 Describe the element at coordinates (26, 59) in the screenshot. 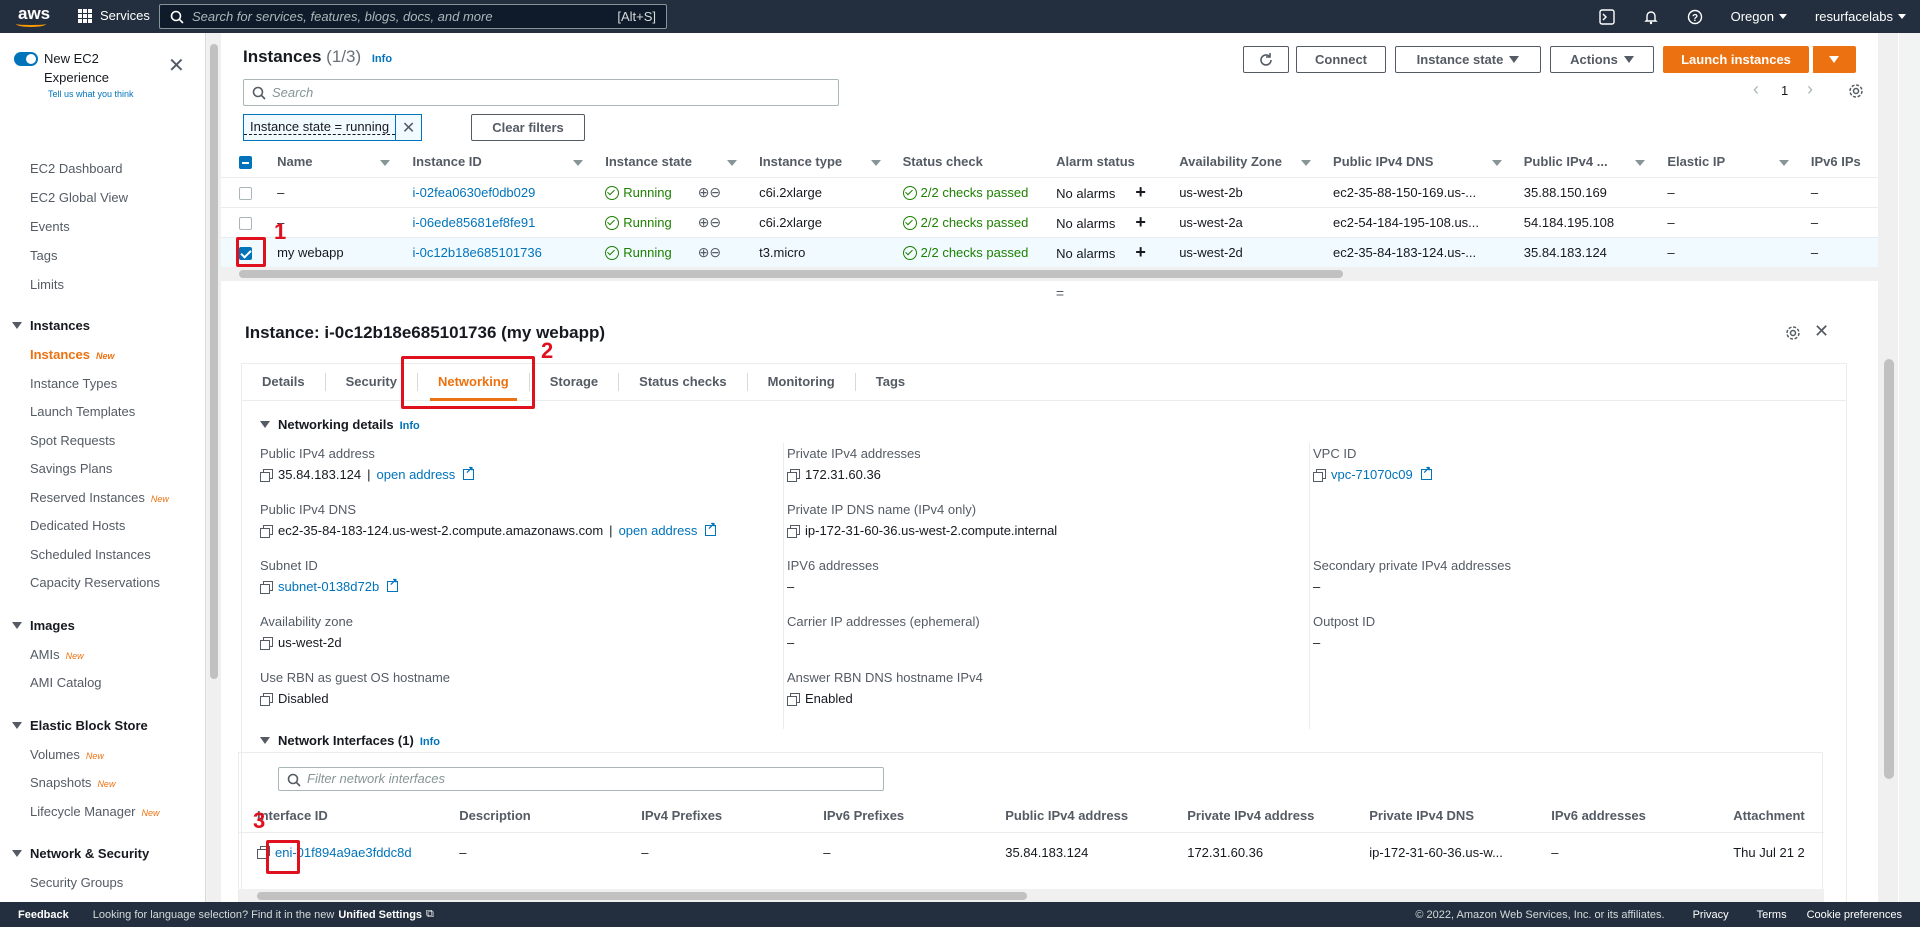

I see `toggle-switch` at that location.